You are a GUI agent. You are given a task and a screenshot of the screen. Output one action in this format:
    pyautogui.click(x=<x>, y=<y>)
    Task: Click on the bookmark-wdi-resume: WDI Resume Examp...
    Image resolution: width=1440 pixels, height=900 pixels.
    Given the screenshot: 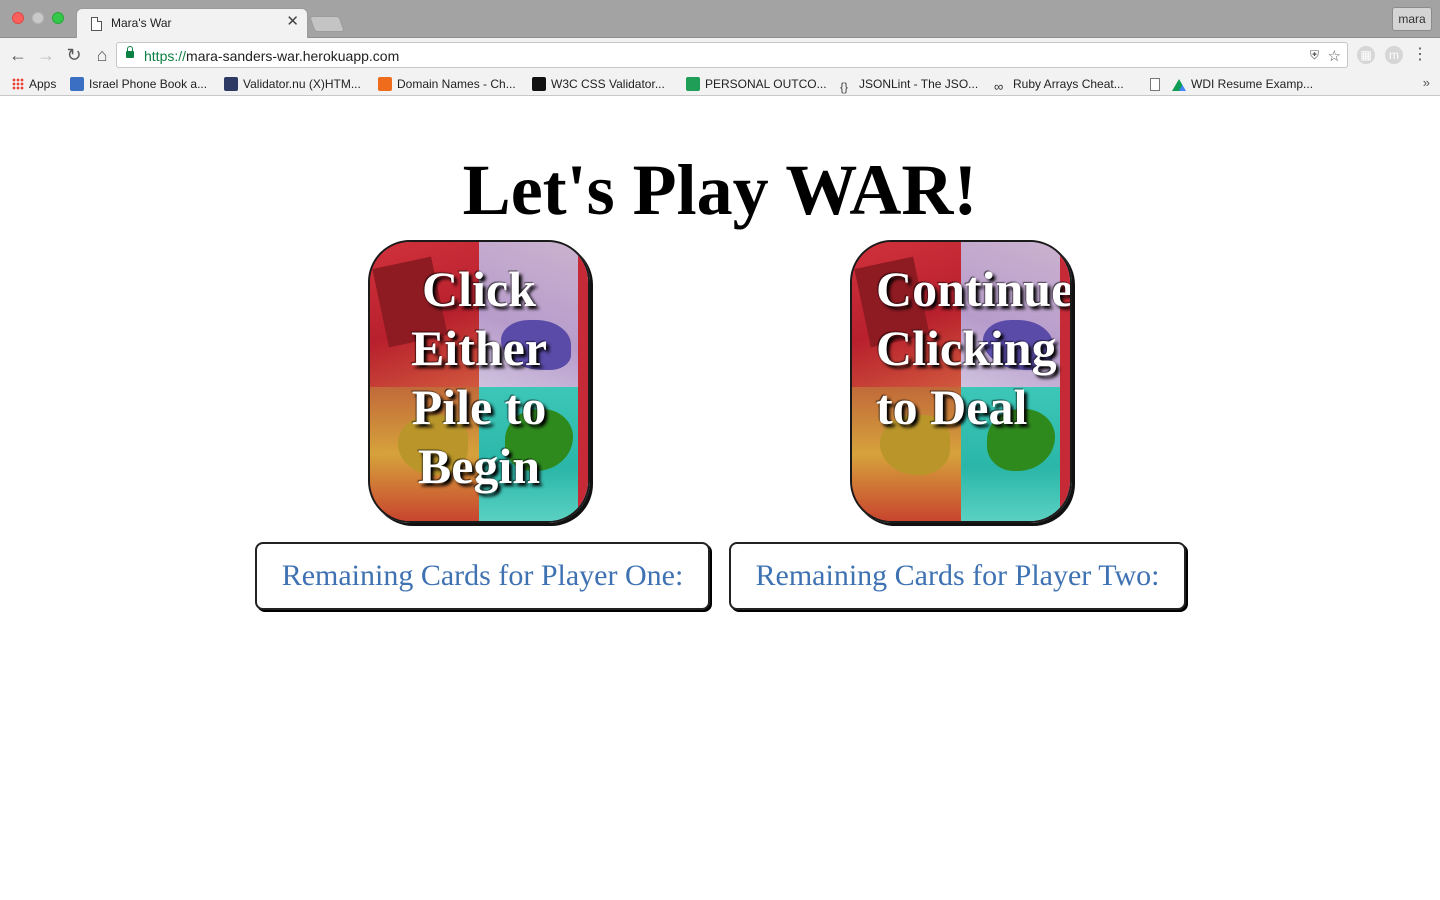 What is the action you would take?
    pyautogui.click(x=1242, y=84)
    